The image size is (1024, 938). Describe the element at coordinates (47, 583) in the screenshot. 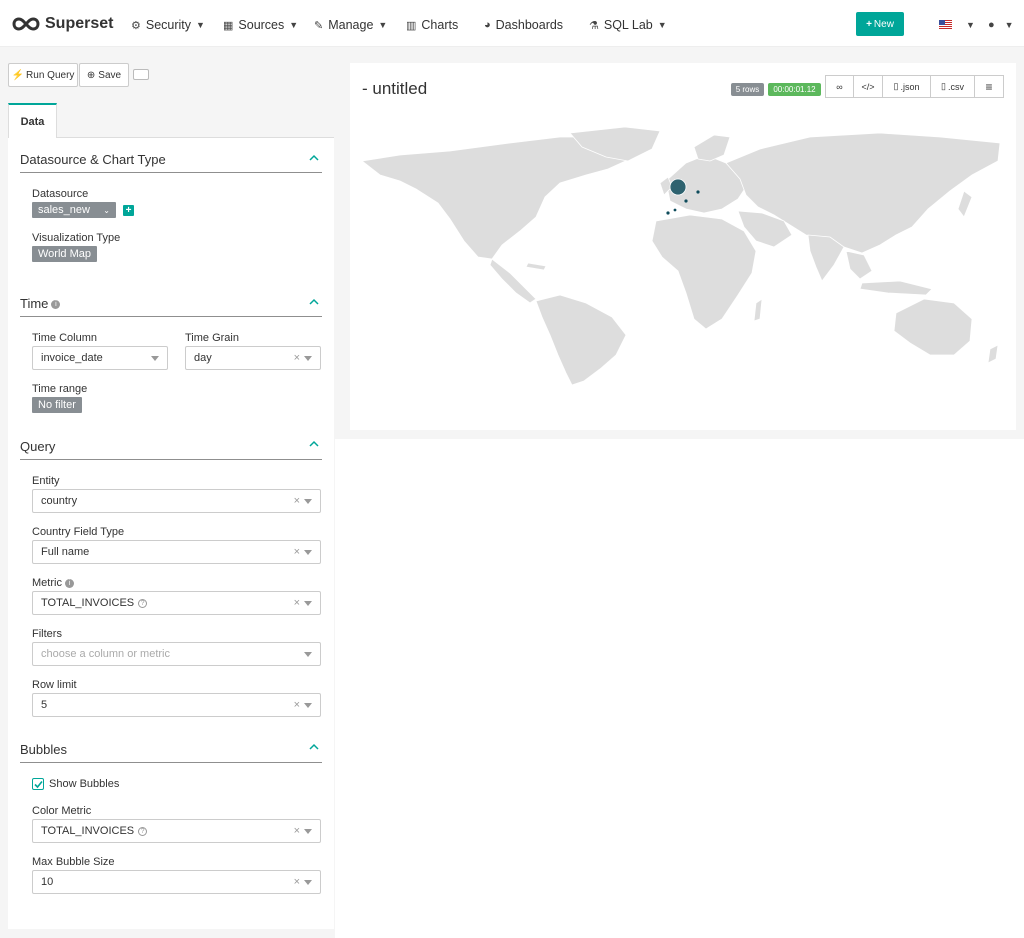

I see `metric-label-text: Metric` at that location.